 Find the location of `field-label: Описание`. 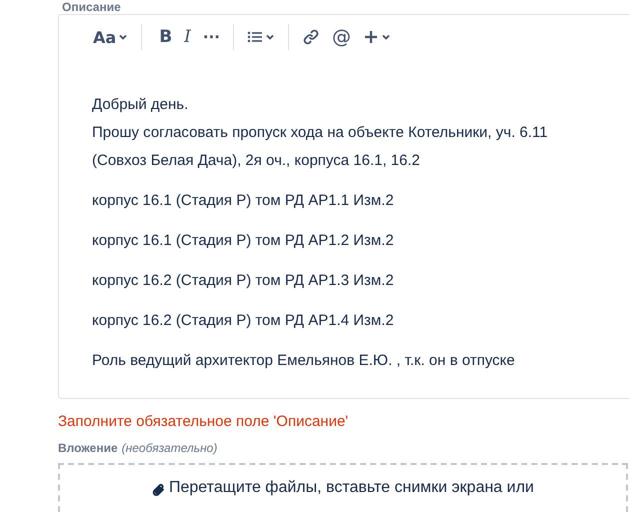

field-label: Описание is located at coordinates (92, 7).